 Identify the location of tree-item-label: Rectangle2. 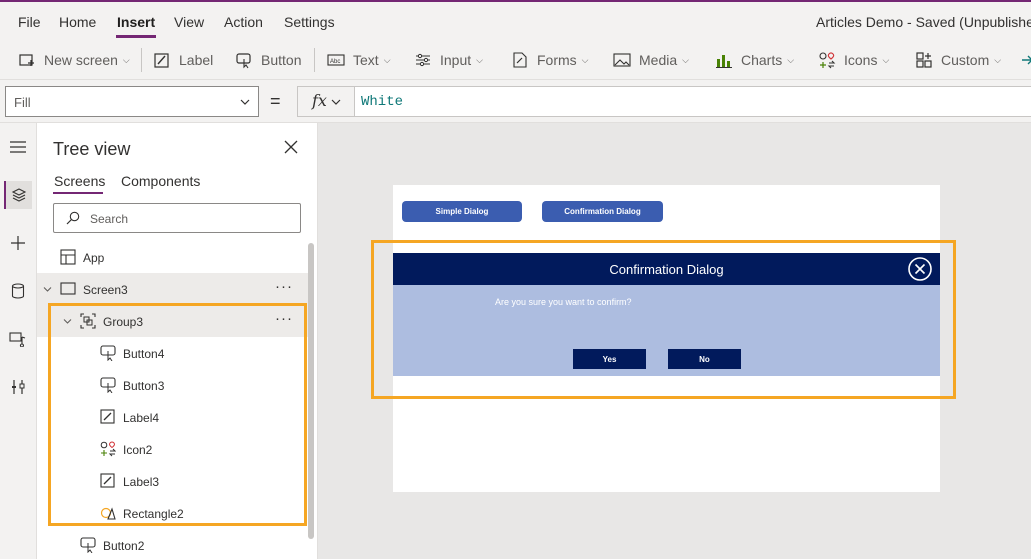
(153, 514).